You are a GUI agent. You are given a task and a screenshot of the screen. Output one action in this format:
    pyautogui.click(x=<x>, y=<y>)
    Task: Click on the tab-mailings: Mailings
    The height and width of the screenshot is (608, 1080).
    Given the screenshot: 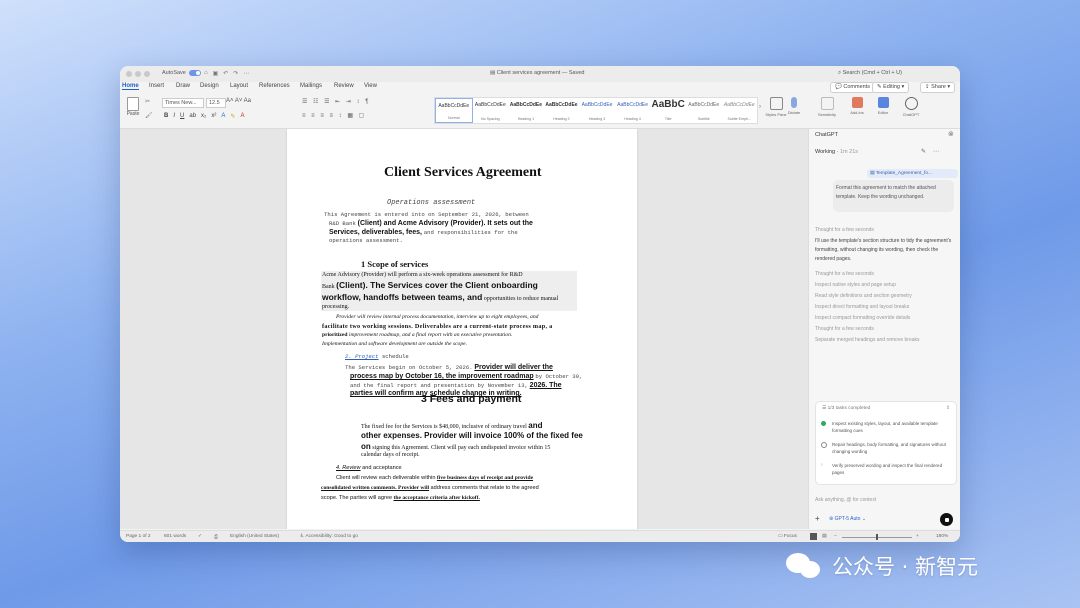 What is the action you would take?
    pyautogui.click(x=311, y=86)
    